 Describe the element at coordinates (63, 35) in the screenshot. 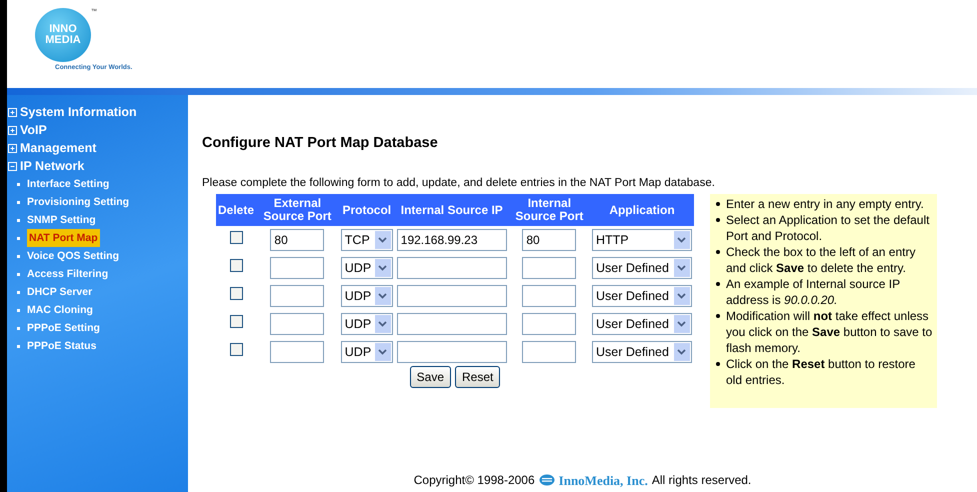

I see `logo-bubble: INNO MEDIA` at that location.